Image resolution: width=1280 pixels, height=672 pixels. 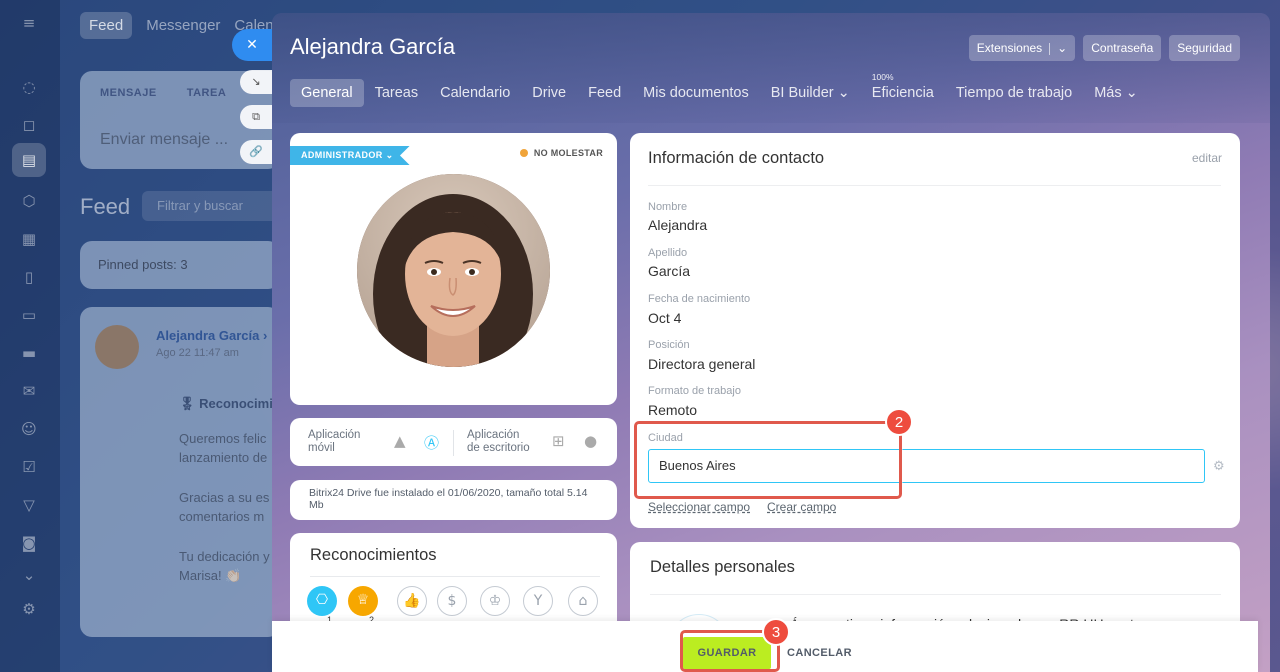 I want to click on field-label: Fecha de nacimiento, so click(x=699, y=299).